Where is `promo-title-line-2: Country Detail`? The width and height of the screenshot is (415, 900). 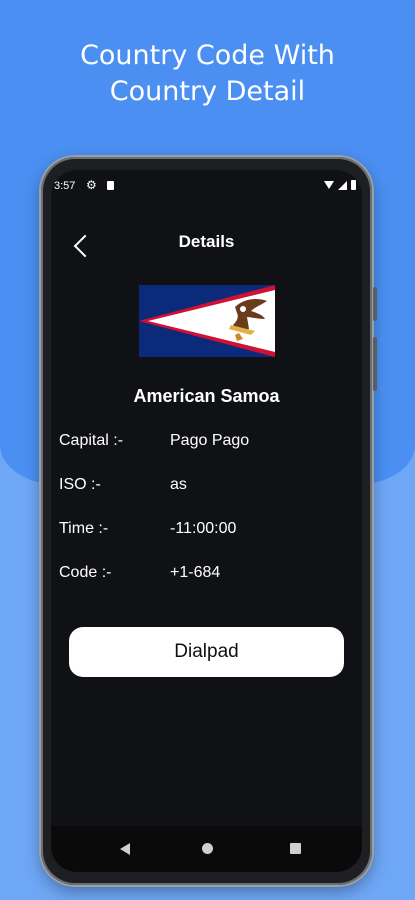
promo-title-line-2: Country Detail is located at coordinates (207, 91).